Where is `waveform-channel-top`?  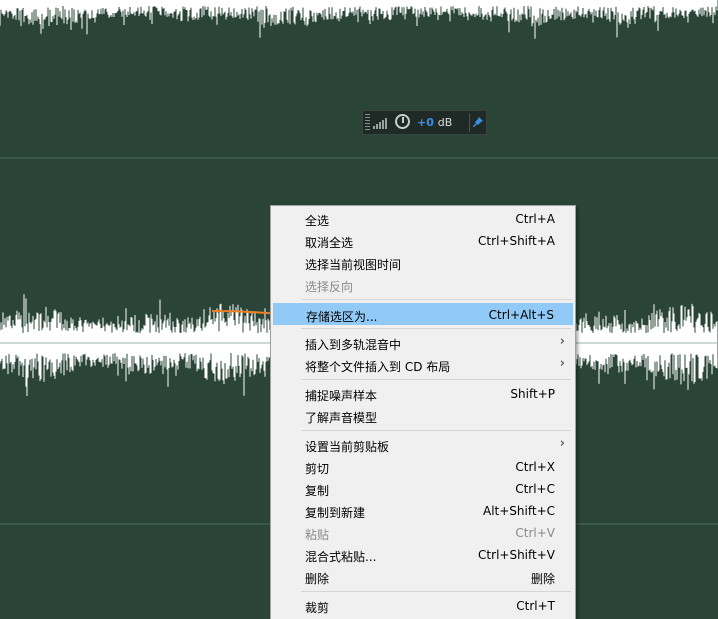
waveform-channel-top is located at coordinates (359, 19).